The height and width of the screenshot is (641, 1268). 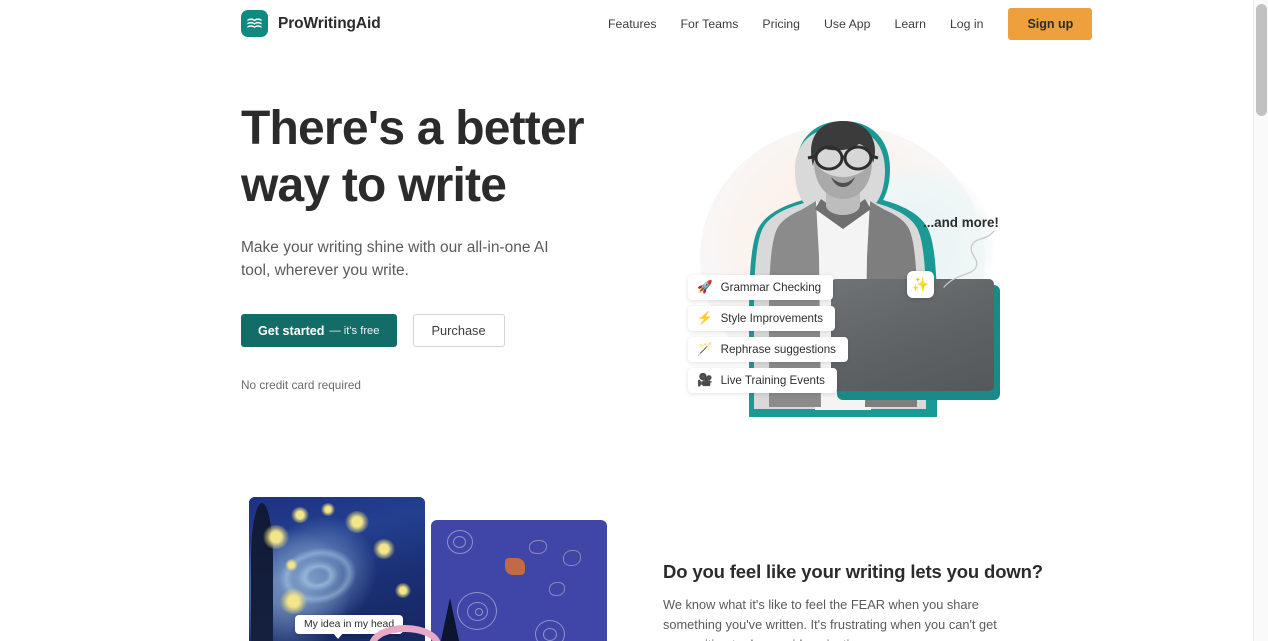 I want to click on book-logo-icon, so click(x=254, y=23).